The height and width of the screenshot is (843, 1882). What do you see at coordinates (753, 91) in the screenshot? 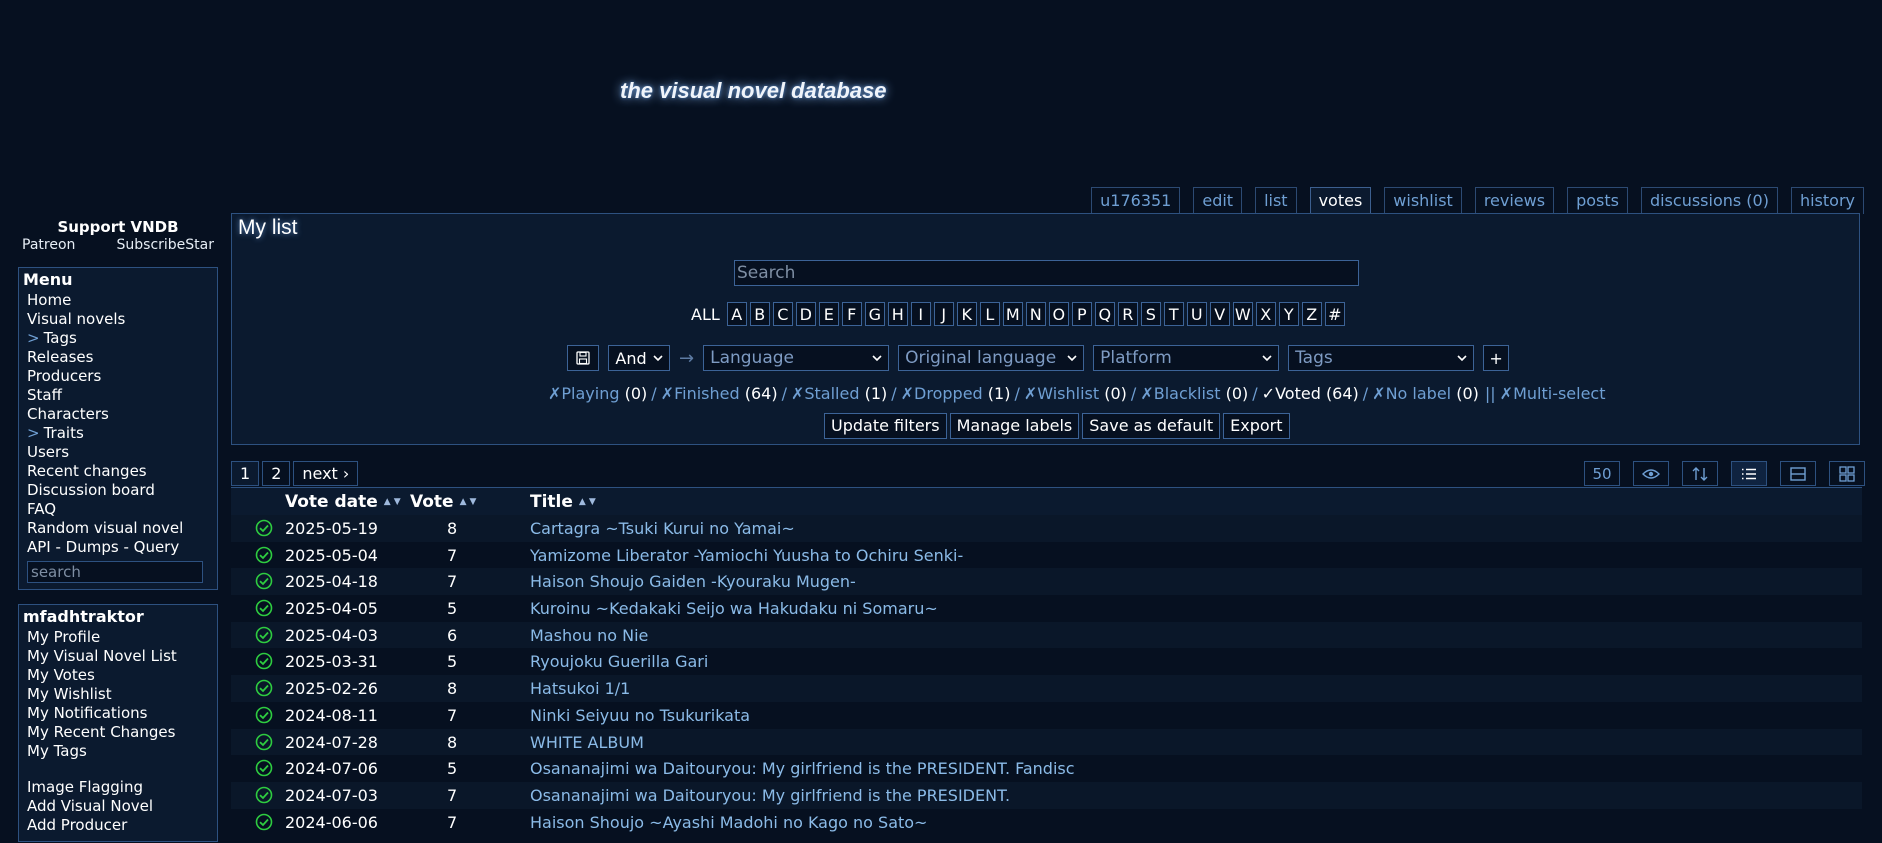
I see `site-title: the visual novel database` at bounding box center [753, 91].